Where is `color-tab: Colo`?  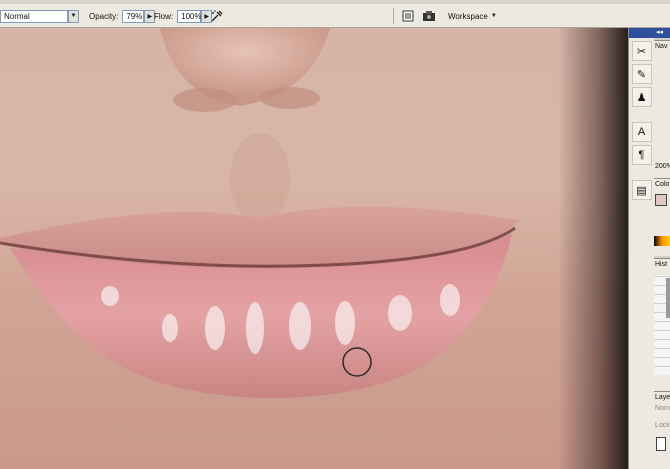
color-tab: Colo is located at coordinates (662, 184).